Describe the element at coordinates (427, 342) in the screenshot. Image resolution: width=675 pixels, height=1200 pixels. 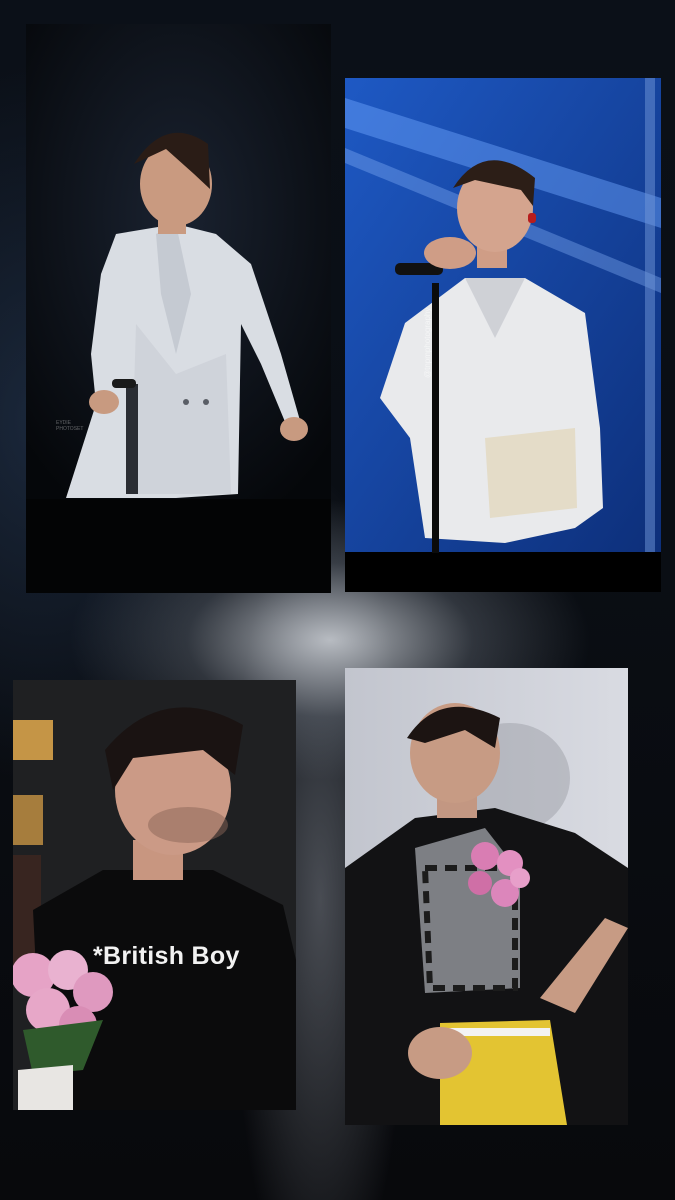
I see `photo-watermark: @tnpmphotography` at that location.